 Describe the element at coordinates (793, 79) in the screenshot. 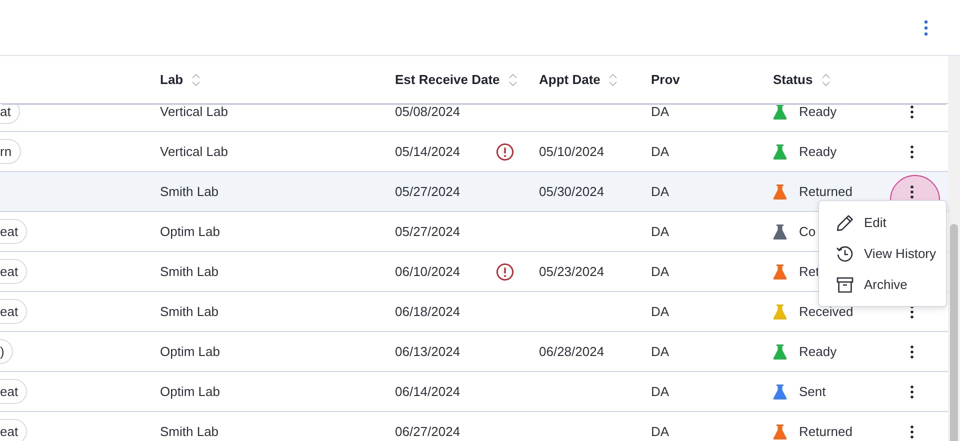

I see `column-header: Status` at that location.